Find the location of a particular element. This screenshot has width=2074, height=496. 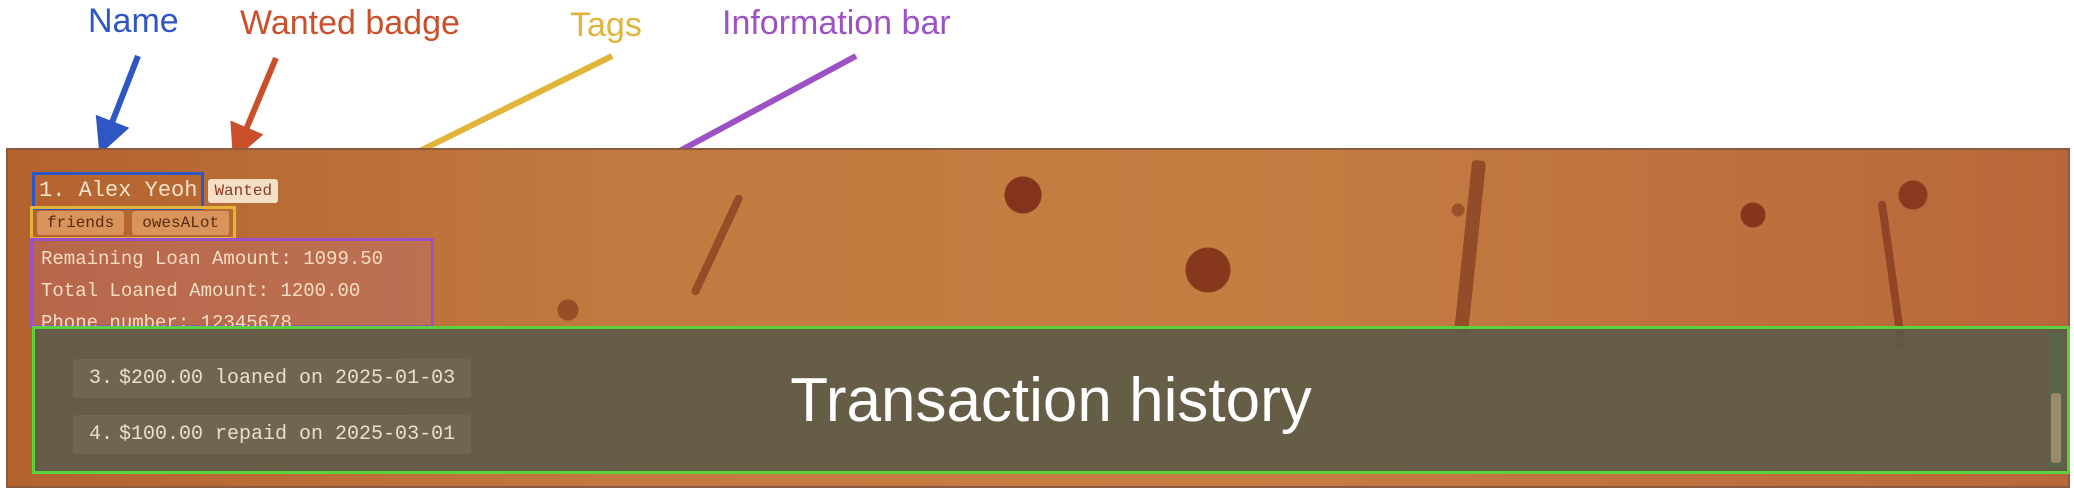

arrow-wanted-badge is located at coordinates (254, 108).